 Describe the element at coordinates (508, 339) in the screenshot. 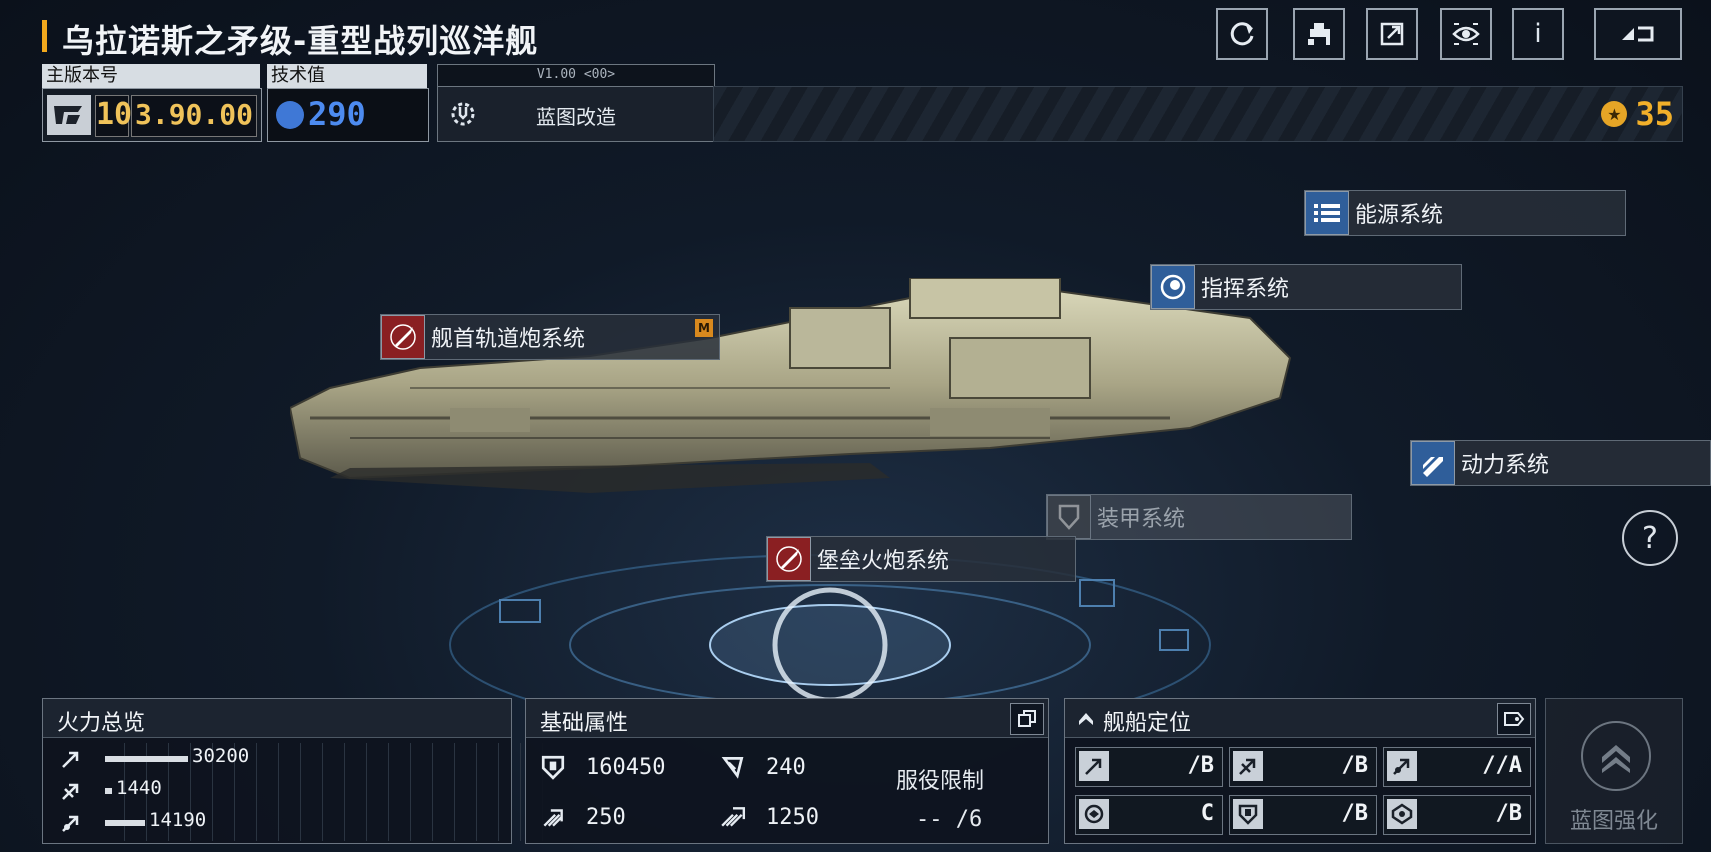

I see `bow-railgun-system-label: 舰首轨道炮系统` at that location.